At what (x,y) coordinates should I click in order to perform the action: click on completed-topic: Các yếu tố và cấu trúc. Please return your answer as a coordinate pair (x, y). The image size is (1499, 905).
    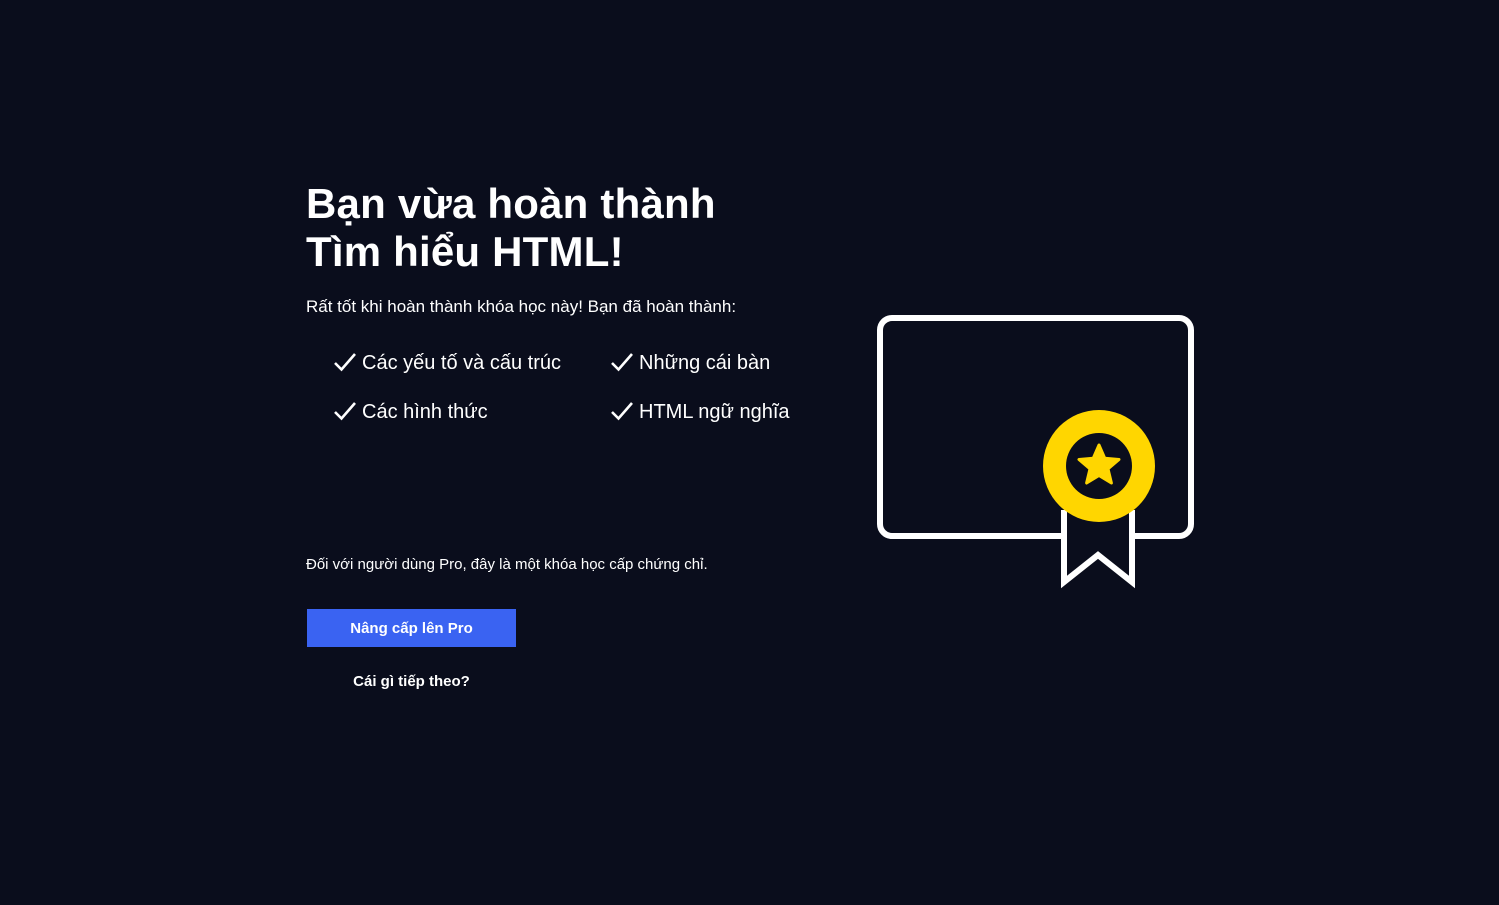
    Looking at the image, I should click on (446, 363).